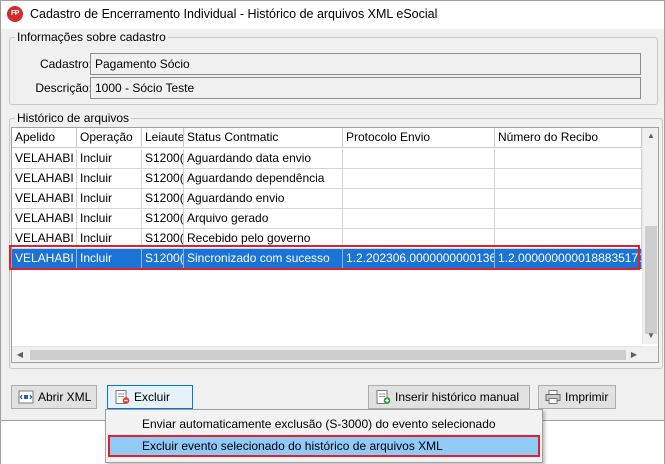 This screenshot has width=665, height=464. What do you see at coordinates (263, 159) in the screenshot?
I see `cell-status: Aguardando data envio` at bounding box center [263, 159].